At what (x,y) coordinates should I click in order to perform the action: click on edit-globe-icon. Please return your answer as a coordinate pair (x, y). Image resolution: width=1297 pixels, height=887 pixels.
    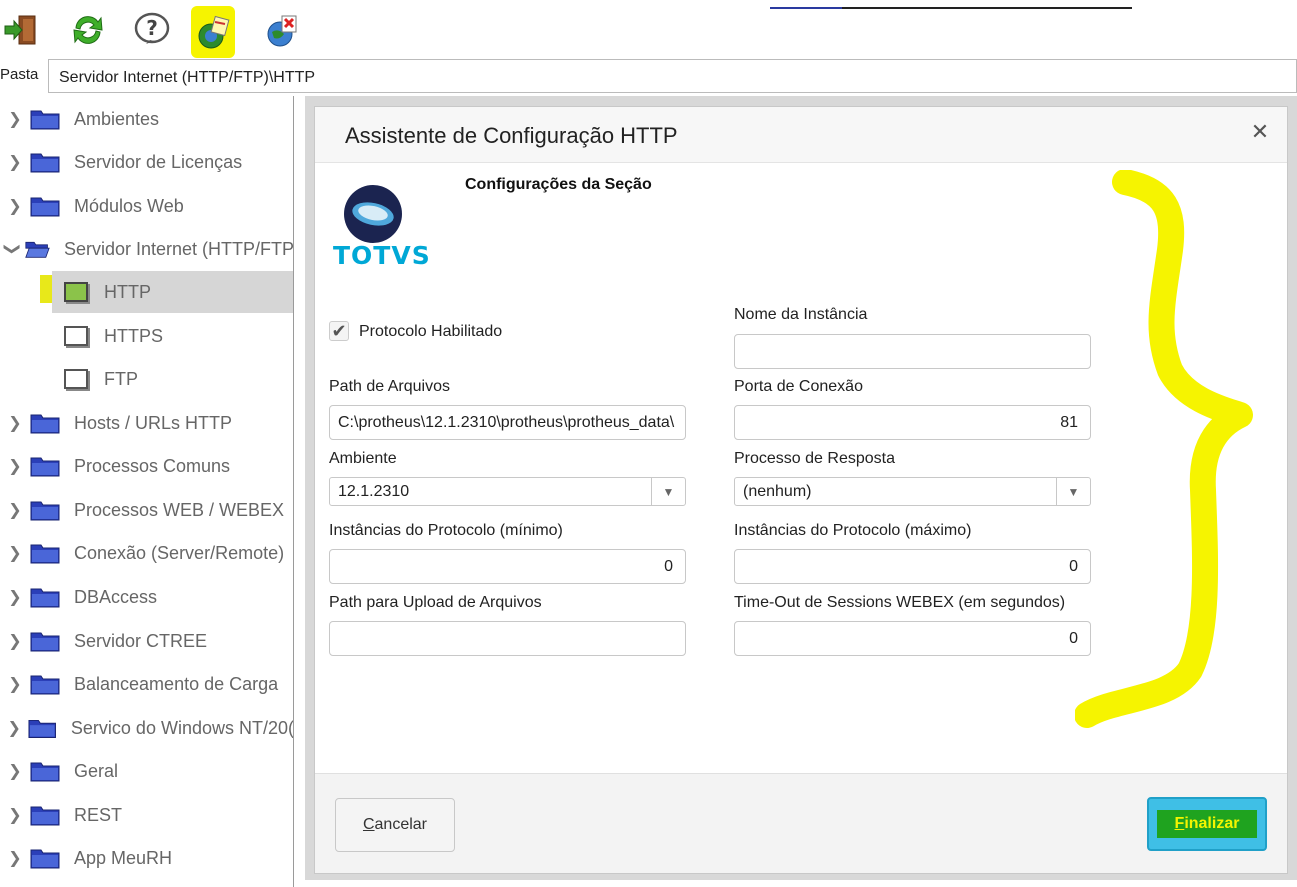
    Looking at the image, I should click on (214, 32).